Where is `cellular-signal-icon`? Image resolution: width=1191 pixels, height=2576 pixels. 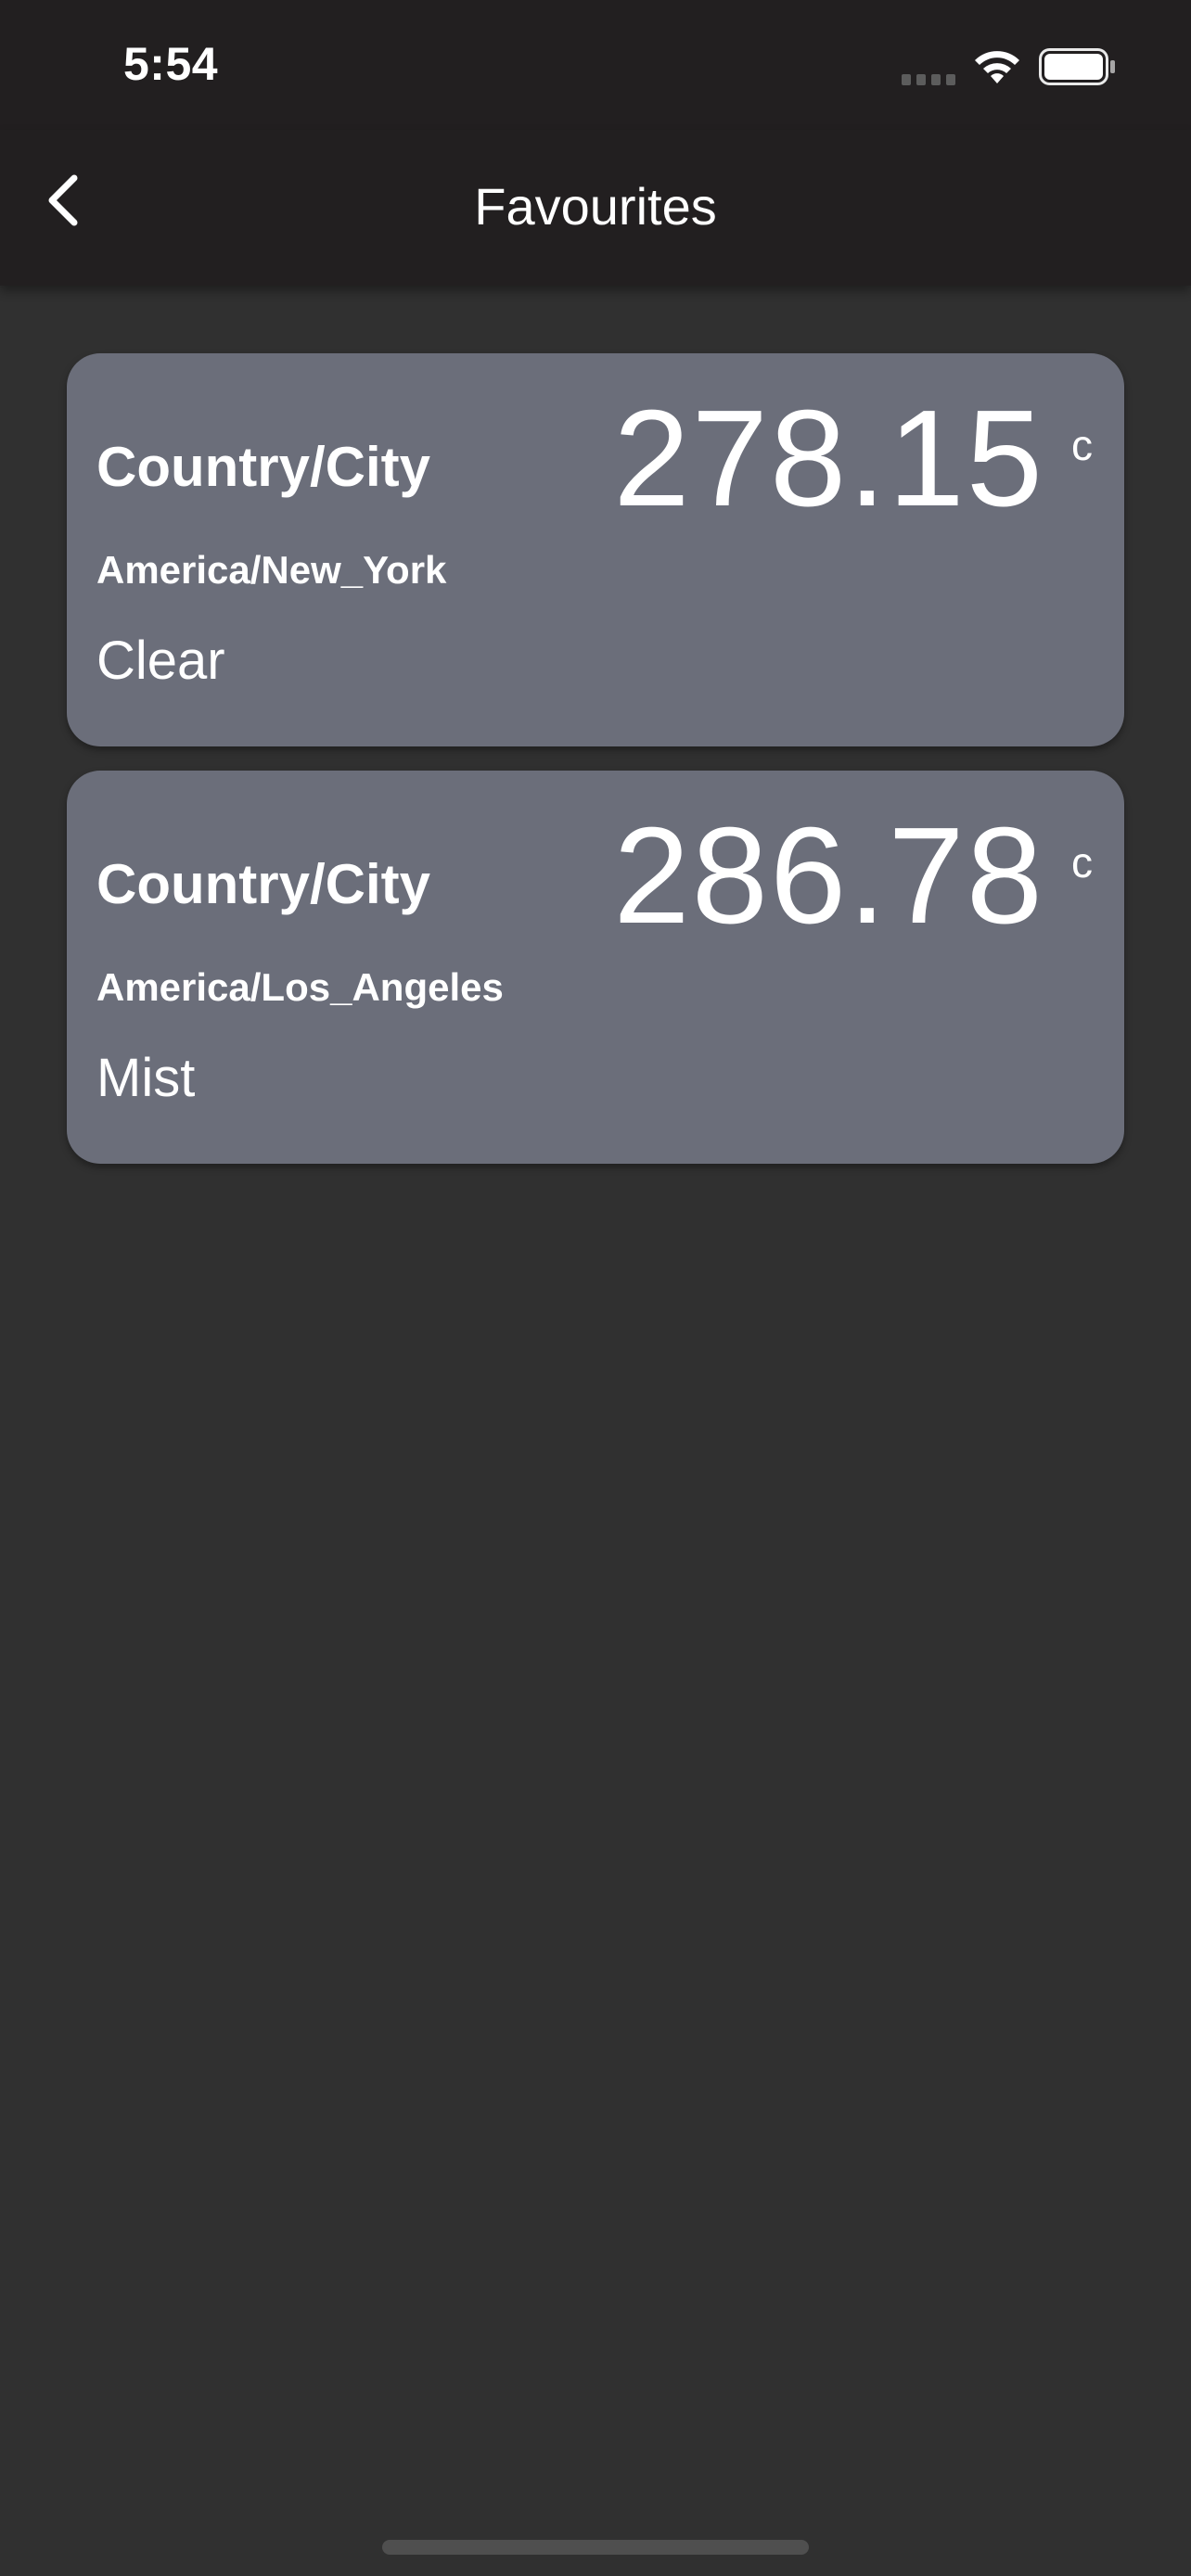 cellular-signal-icon is located at coordinates (929, 79).